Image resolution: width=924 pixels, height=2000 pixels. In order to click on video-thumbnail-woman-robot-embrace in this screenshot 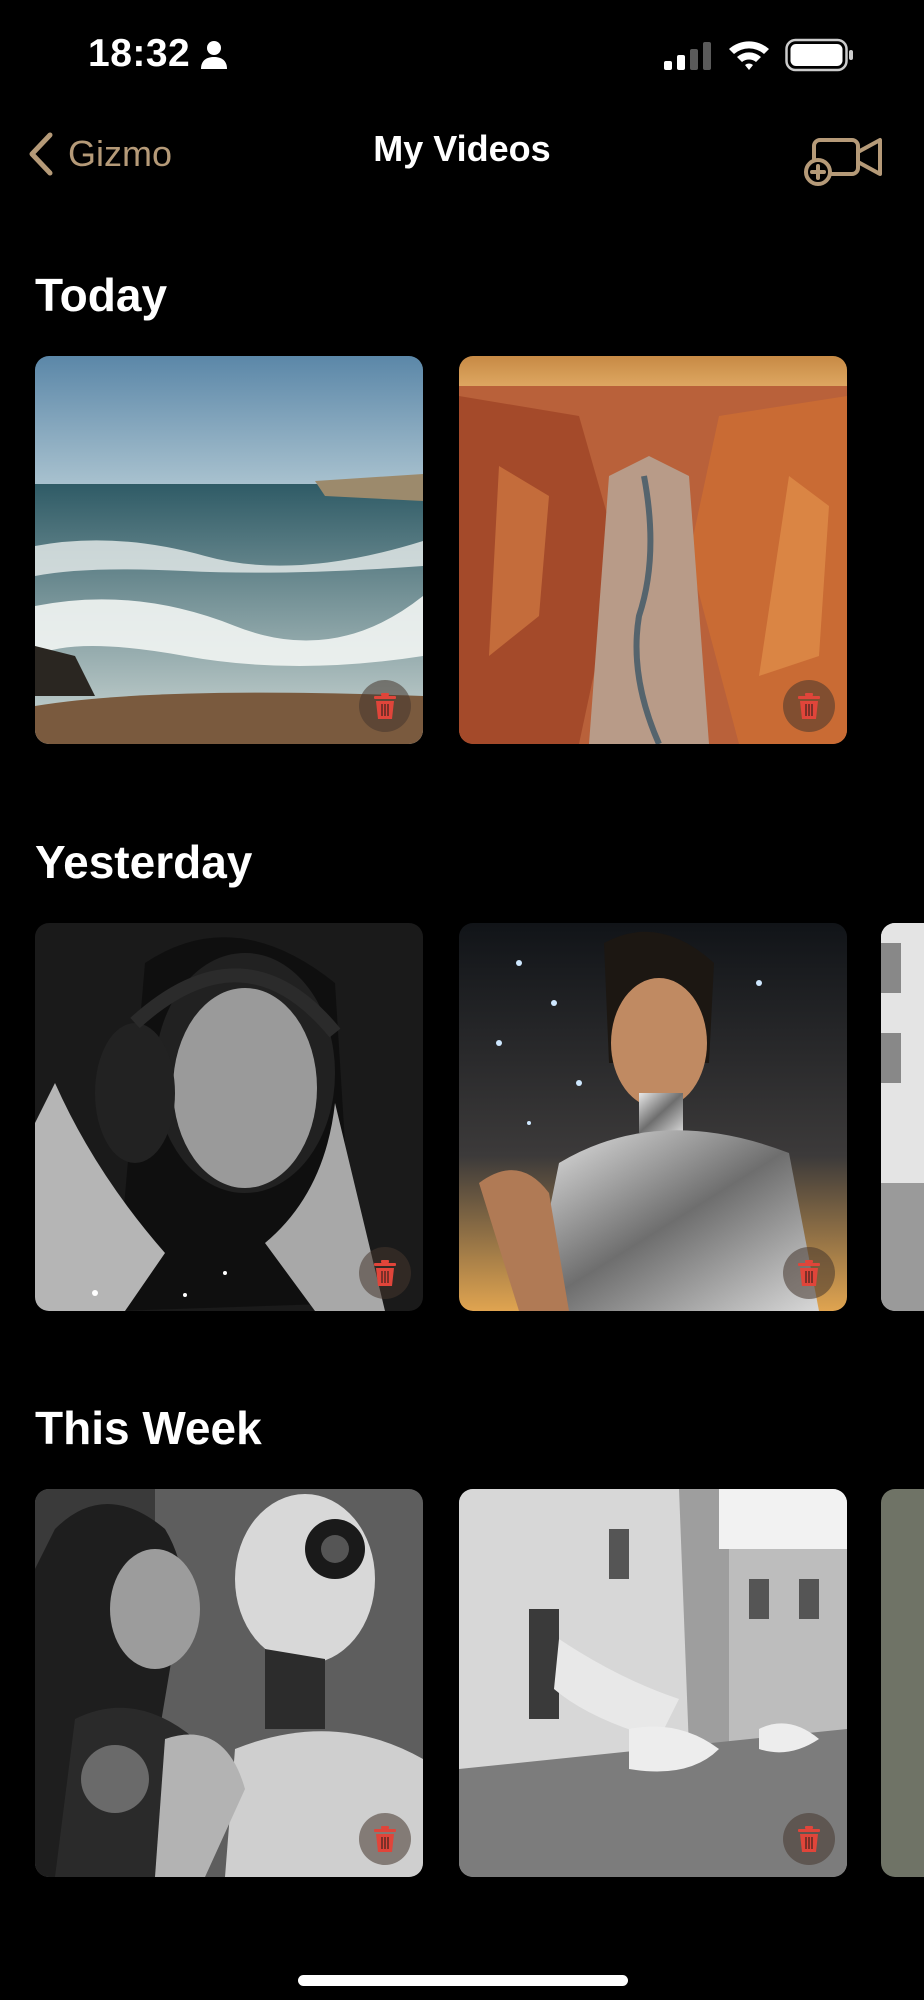, I will do `click(229, 1683)`.